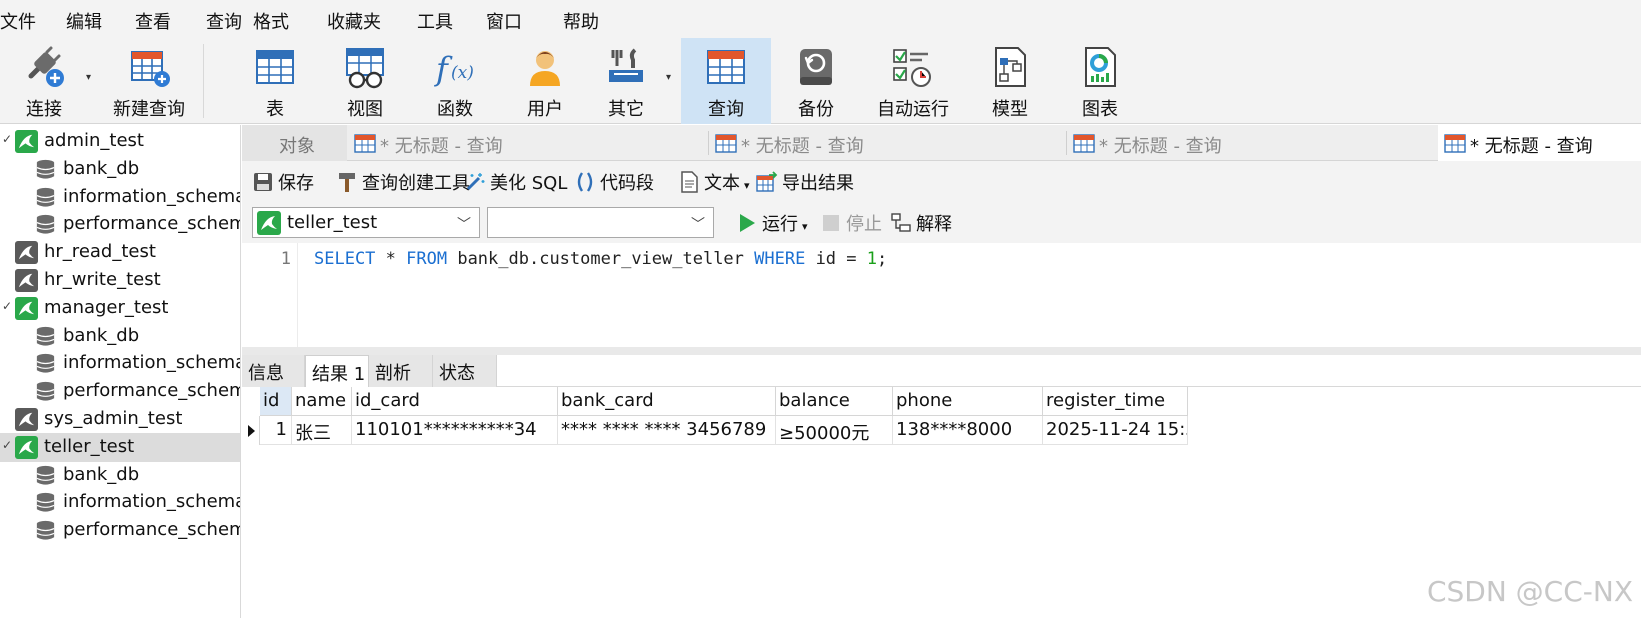  What do you see at coordinates (668, 77) in the screenshot?
I see `other-dropdown-caret-icon: ▾` at bounding box center [668, 77].